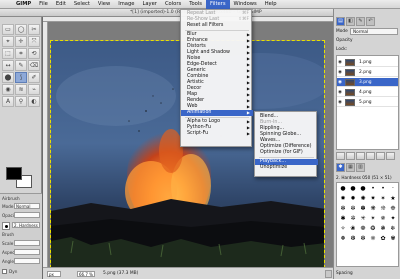 Image resolution: width=400 pixels, height=279 pixels. I want to click on brush-swatch: ❈, so click(373, 239).